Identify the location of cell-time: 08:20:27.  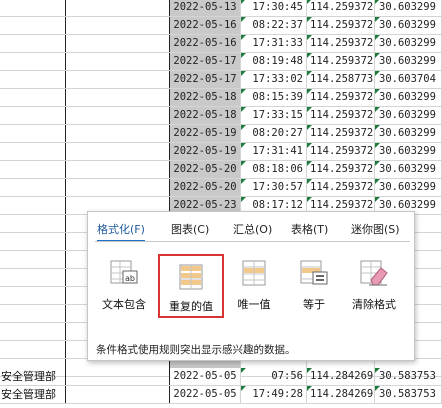
(274, 133).